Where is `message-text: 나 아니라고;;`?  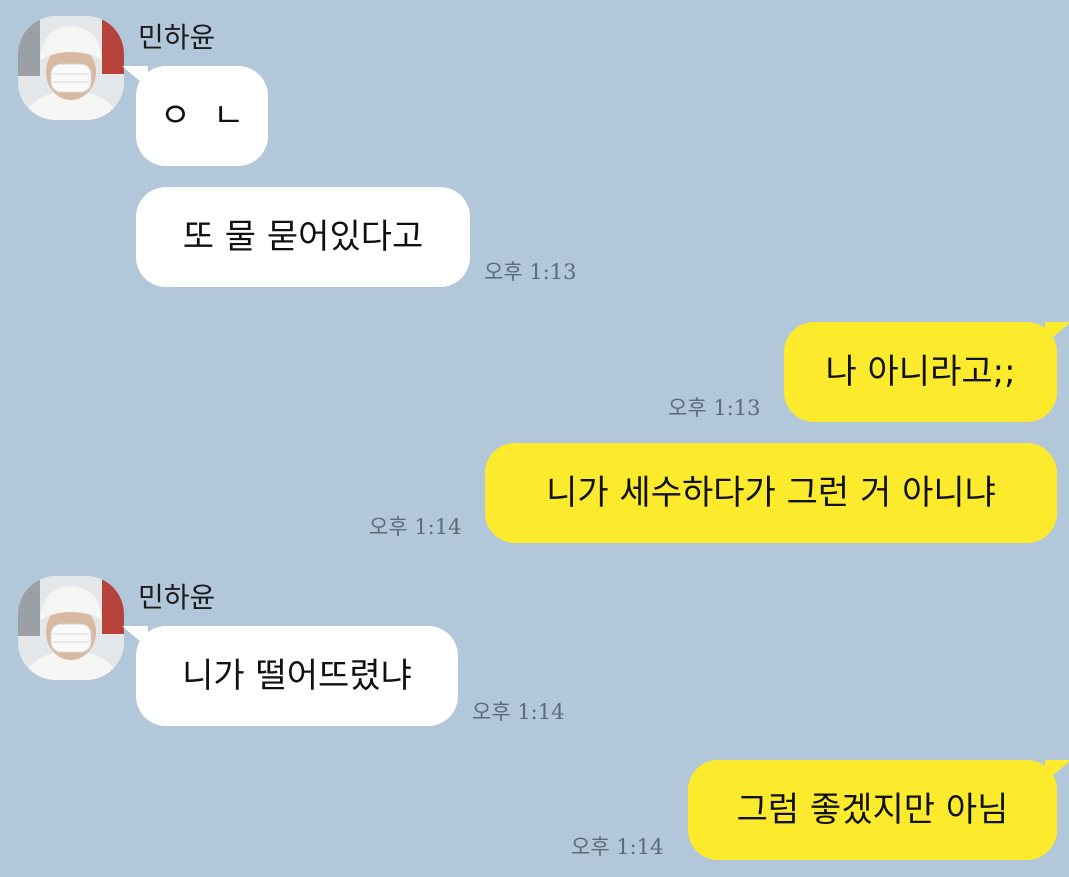 message-text: 나 아니라고;; is located at coordinates (920, 372).